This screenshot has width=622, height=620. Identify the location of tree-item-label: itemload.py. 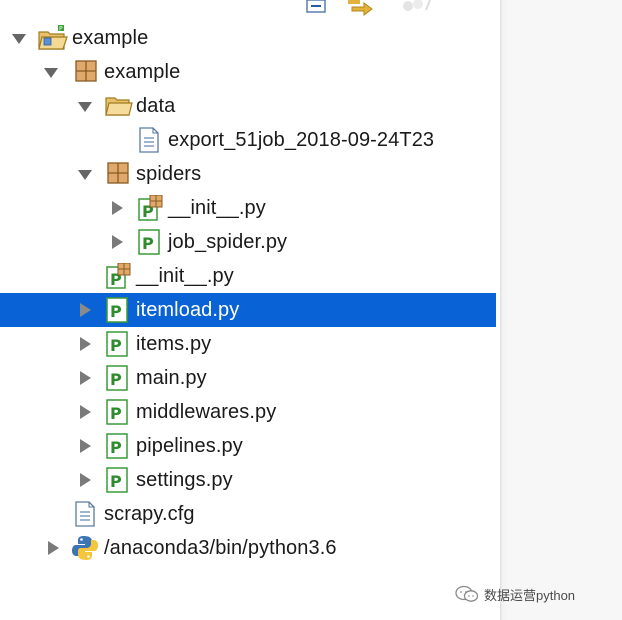
(188, 310).